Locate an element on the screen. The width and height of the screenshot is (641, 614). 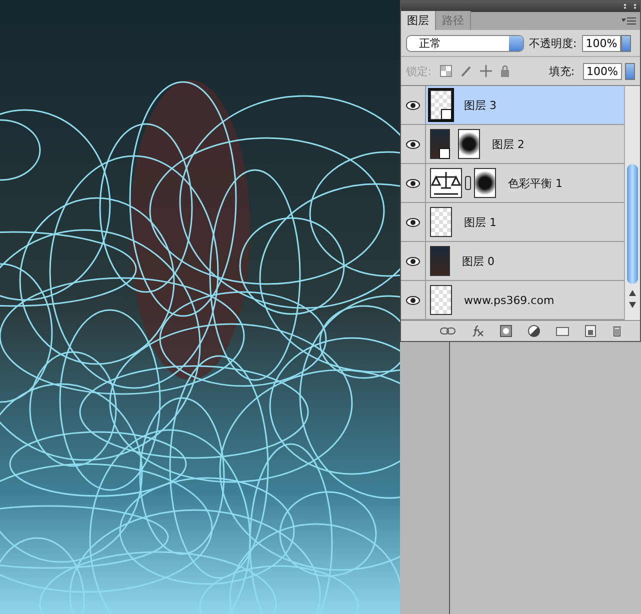
layer-name: www.ps369.com is located at coordinates (509, 300).